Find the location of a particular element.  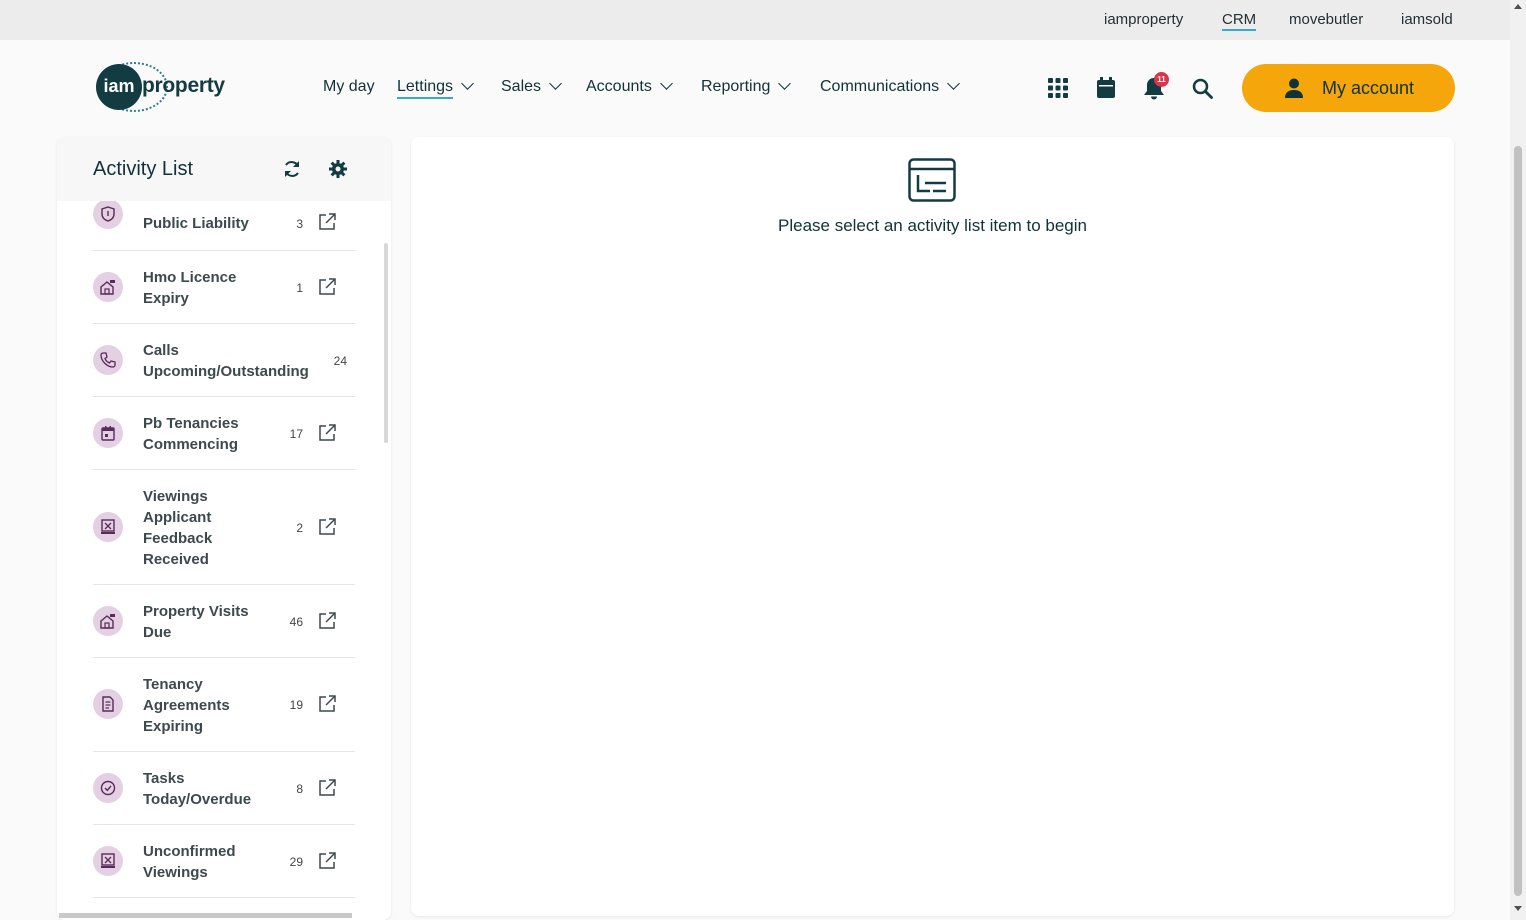

nav-label: Reporting is located at coordinates (736, 86).